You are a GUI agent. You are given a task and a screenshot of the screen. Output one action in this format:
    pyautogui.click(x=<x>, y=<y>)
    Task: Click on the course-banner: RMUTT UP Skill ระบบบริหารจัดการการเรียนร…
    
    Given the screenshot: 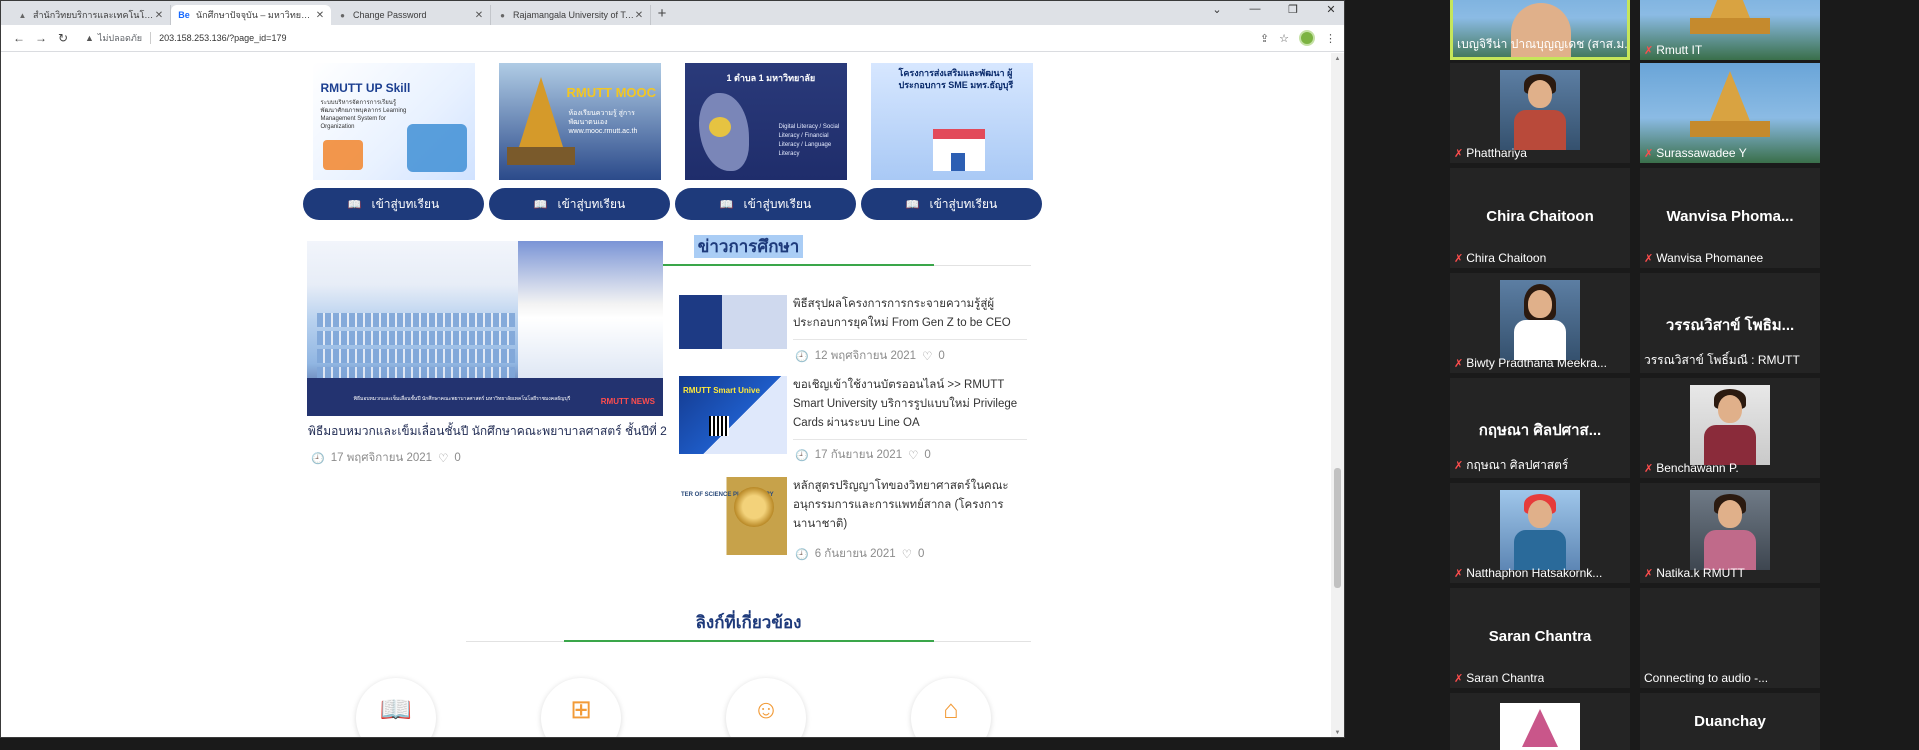 What is the action you would take?
    pyautogui.click(x=393, y=121)
    